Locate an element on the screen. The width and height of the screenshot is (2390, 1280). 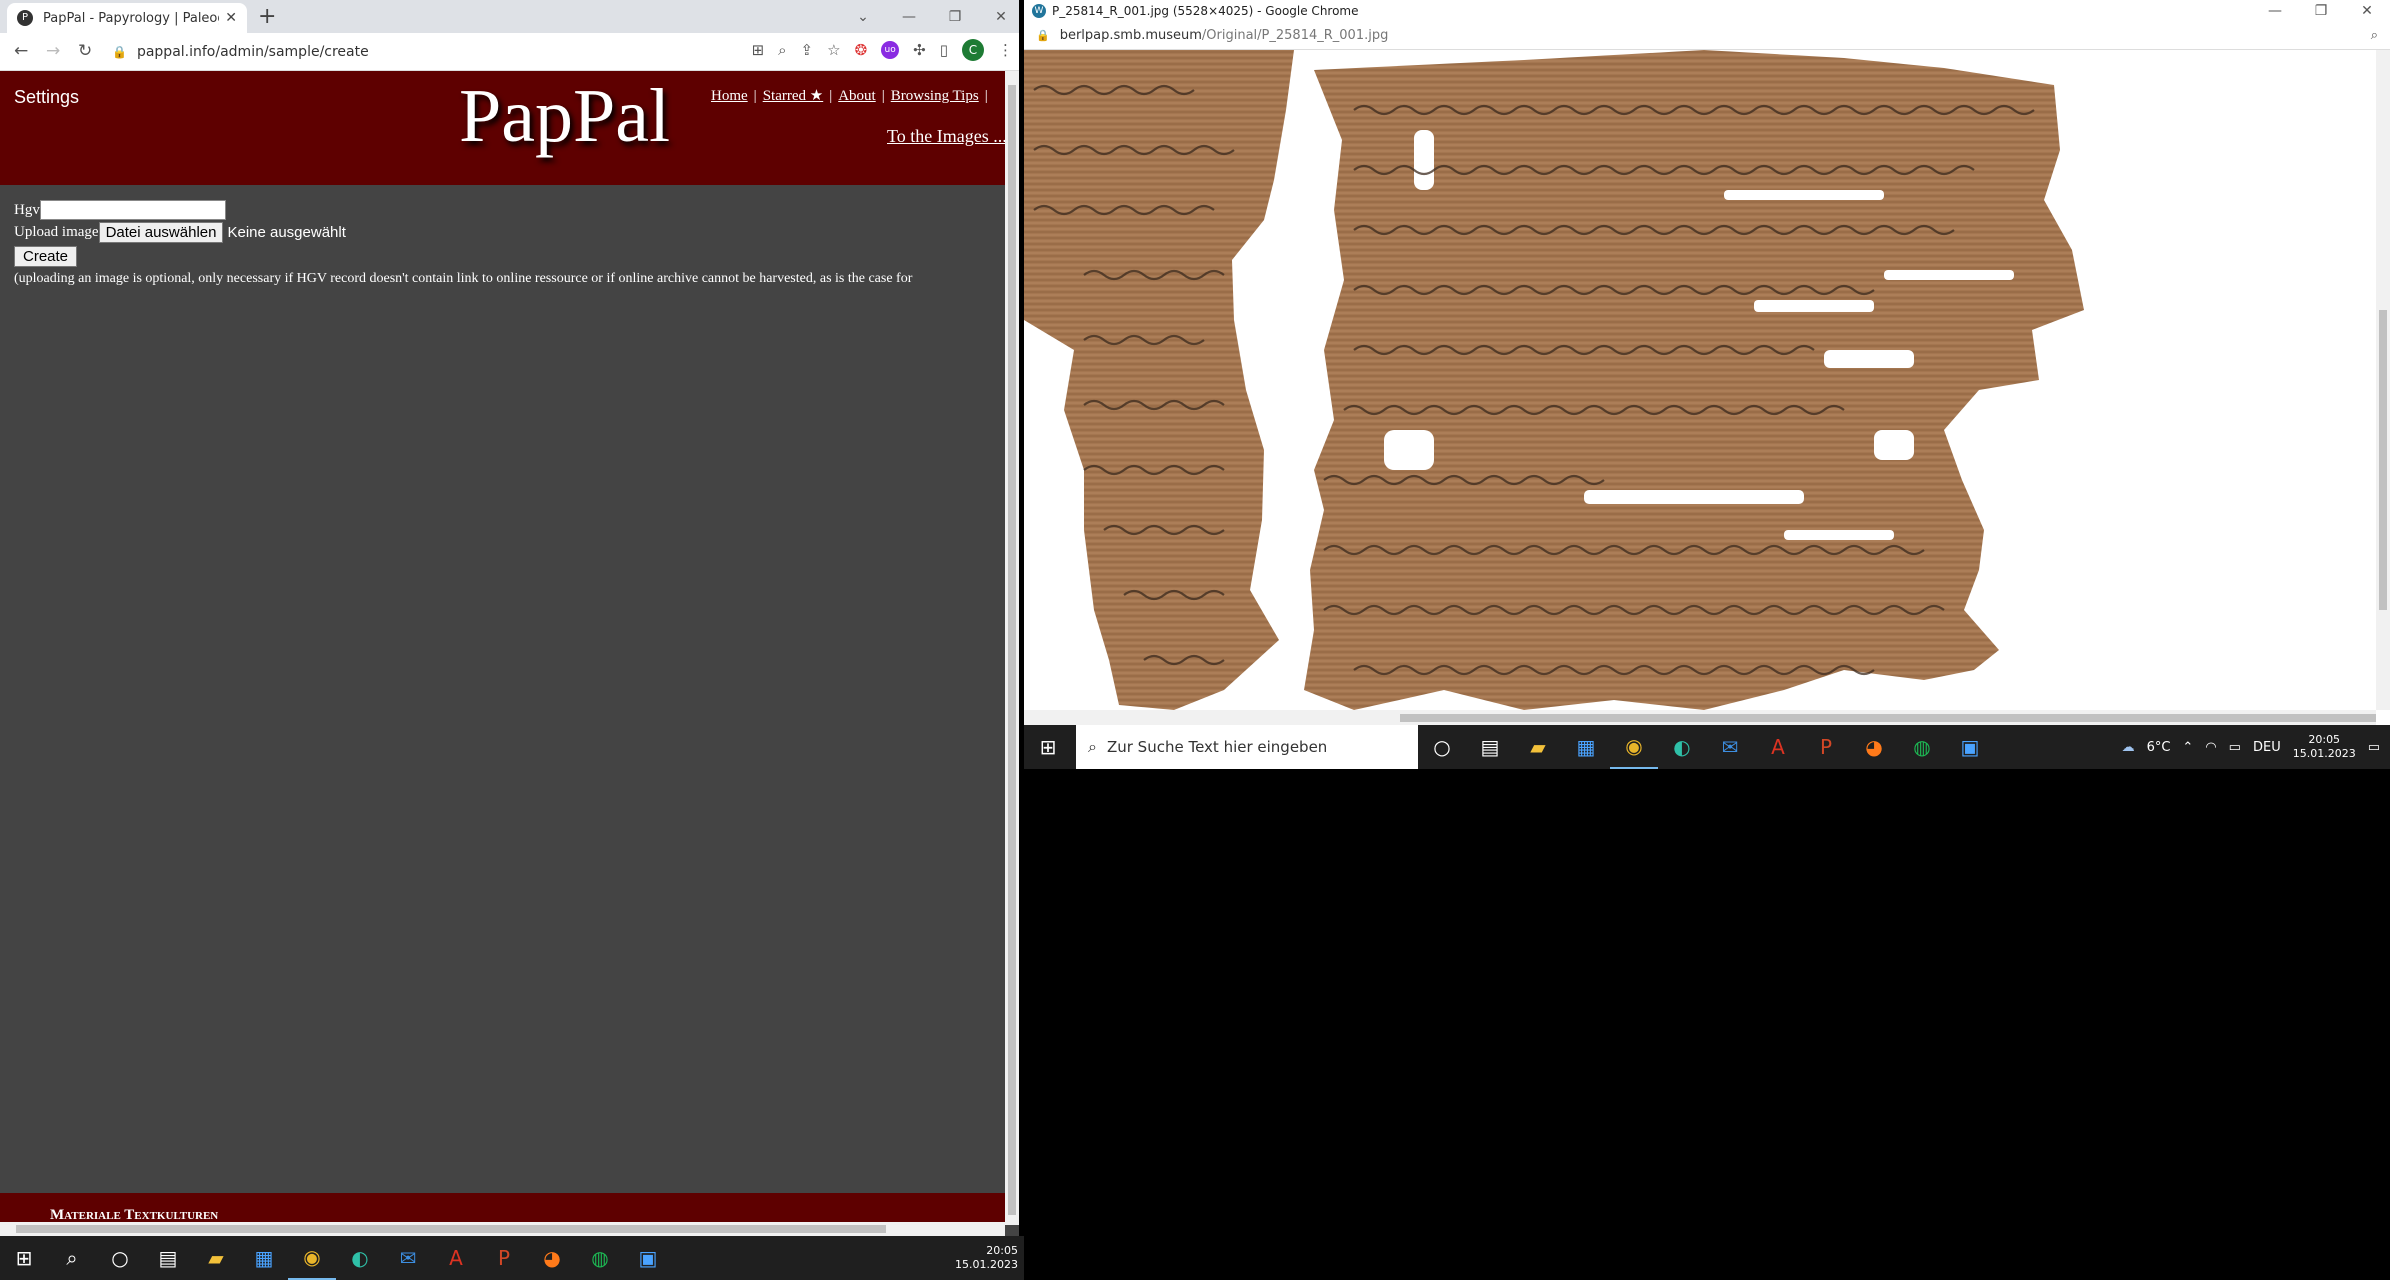
translate-icon: ⊞ is located at coordinates (758, 50).